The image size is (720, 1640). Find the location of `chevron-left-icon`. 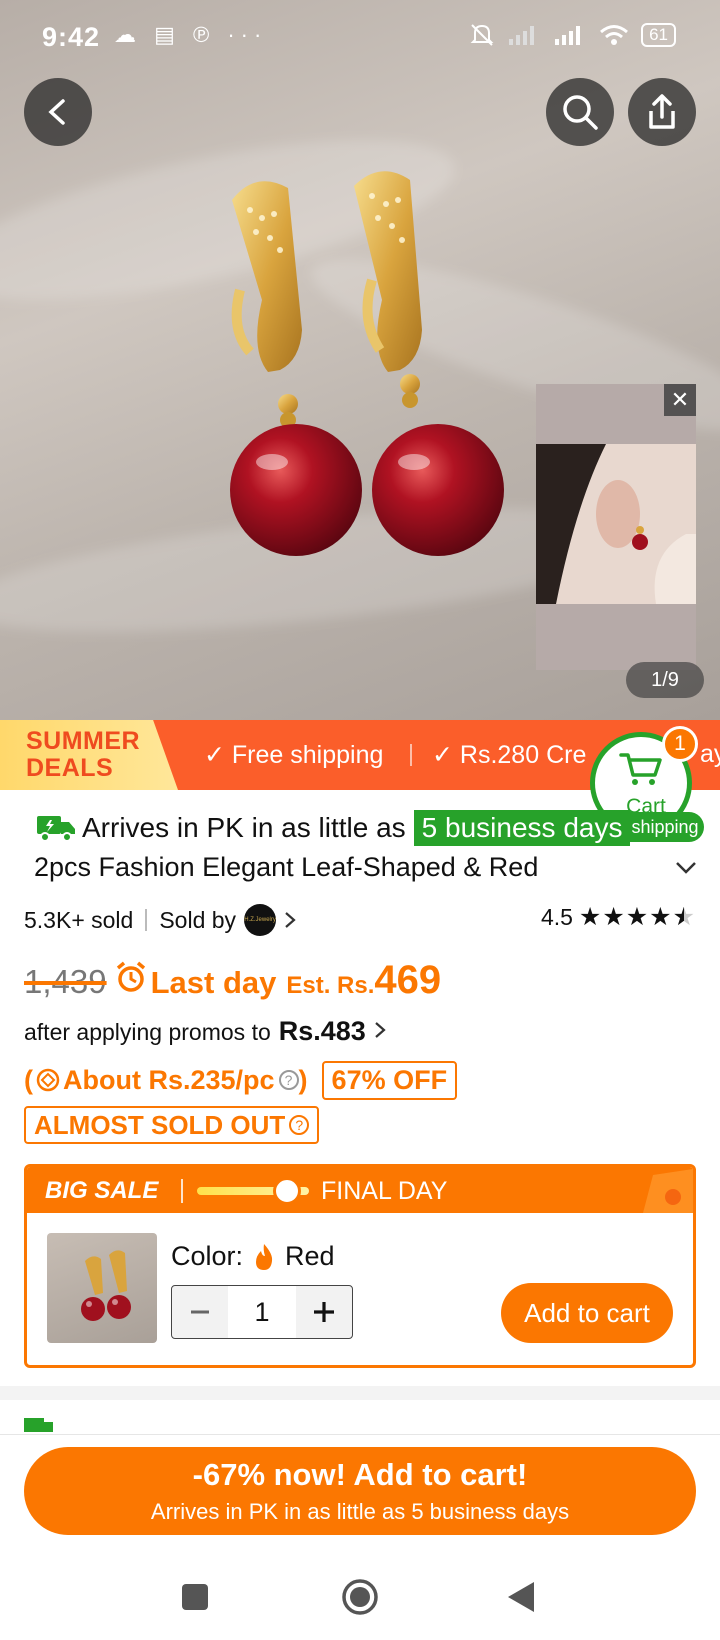

chevron-left-icon is located at coordinates (56, 112).